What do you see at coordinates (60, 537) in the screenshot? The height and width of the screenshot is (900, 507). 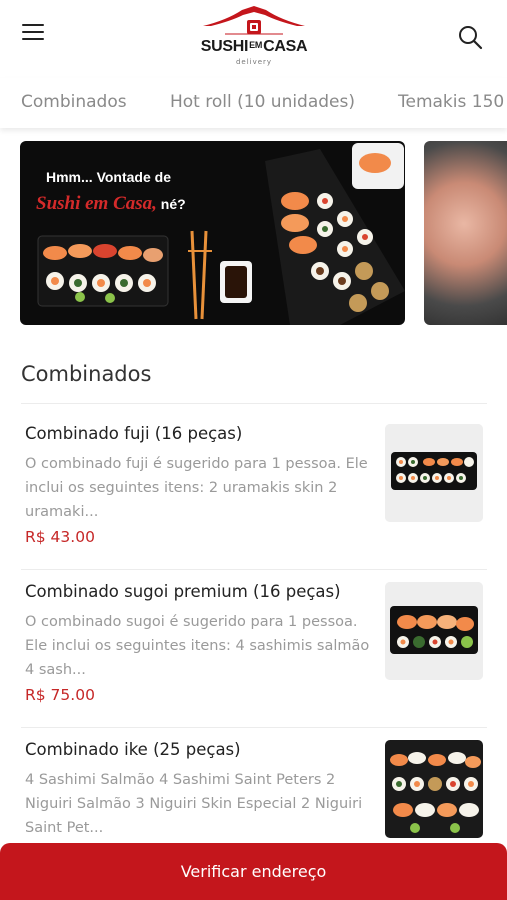 I see `item-price: R$ 43.00` at bounding box center [60, 537].